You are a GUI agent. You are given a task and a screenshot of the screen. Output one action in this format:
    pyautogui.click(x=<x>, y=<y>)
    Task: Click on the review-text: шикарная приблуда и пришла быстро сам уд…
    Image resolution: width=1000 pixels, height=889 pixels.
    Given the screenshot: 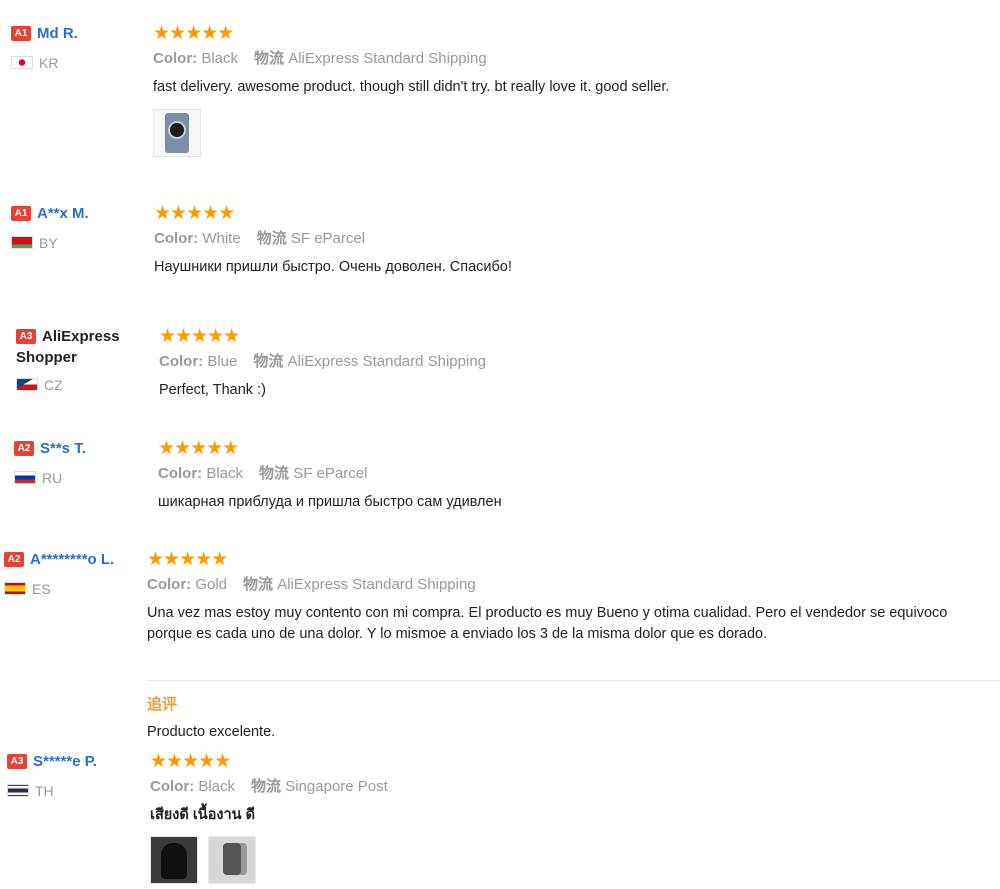 What is the action you would take?
    pyautogui.click(x=330, y=502)
    